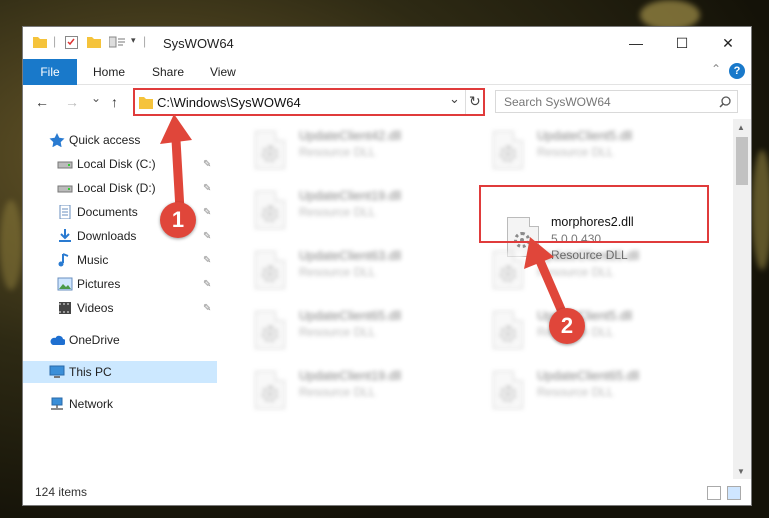 The width and height of the screenshot is (769, 518). What do you see at coordinates (61, 492) in the screenshot?
I see `item-count: 124 items` at bounding box center [61, 492].